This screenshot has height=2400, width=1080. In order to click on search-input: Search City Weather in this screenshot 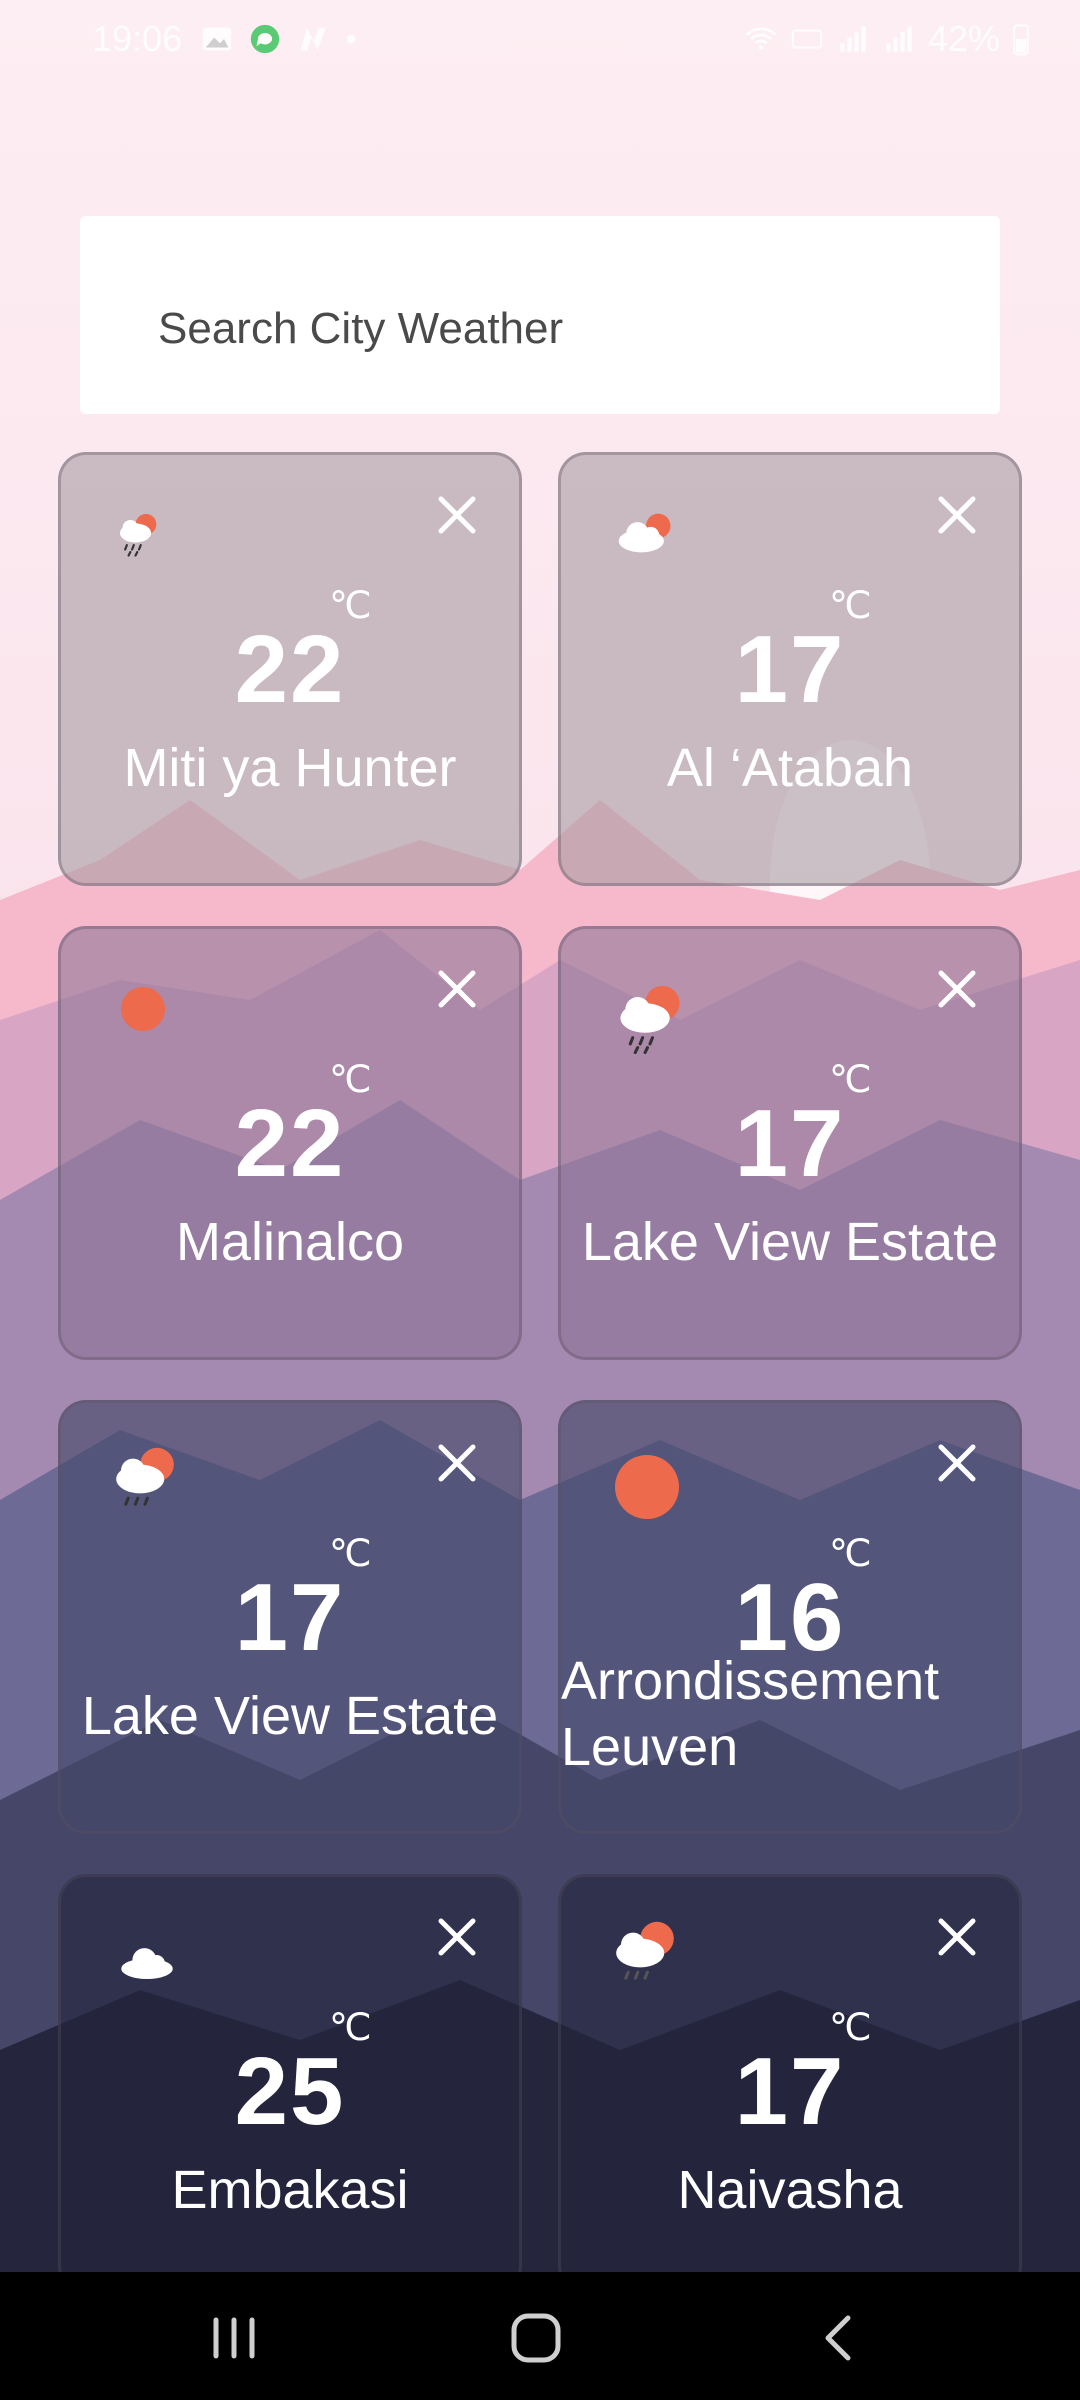, I will do `click(540, 315)`.